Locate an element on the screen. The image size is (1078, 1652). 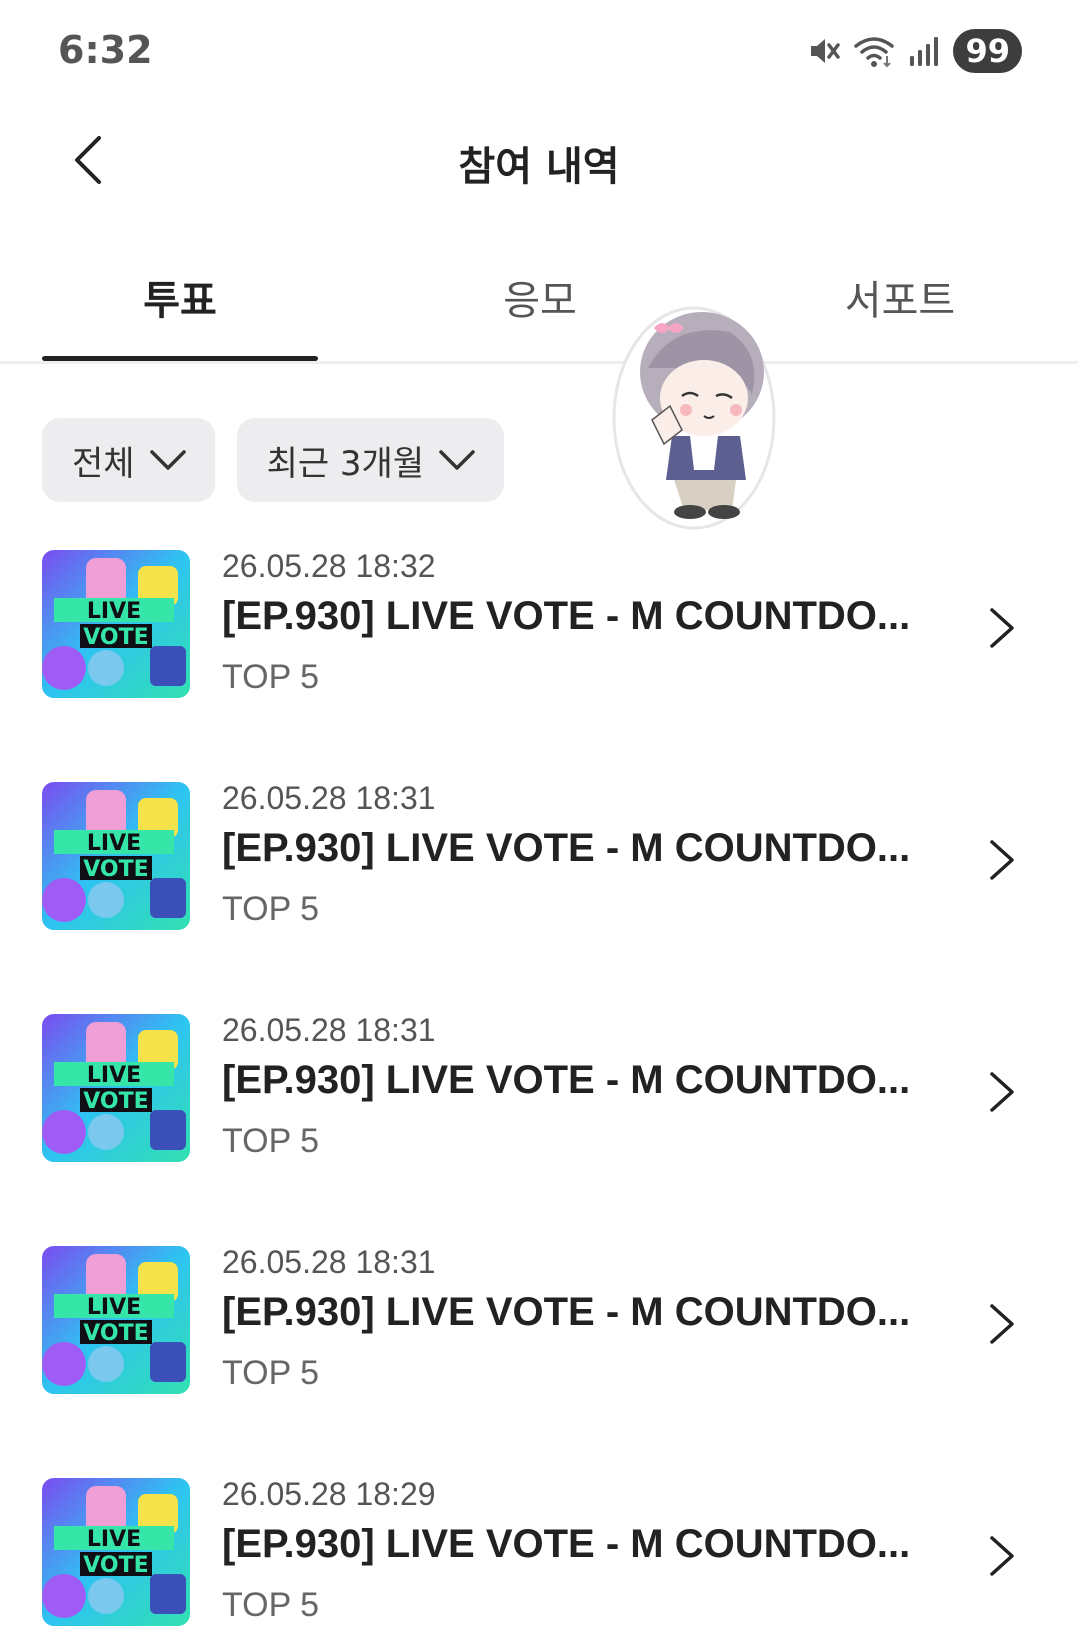
item-date: 26.05.28 18:32 is located at coordinates (329, 566).